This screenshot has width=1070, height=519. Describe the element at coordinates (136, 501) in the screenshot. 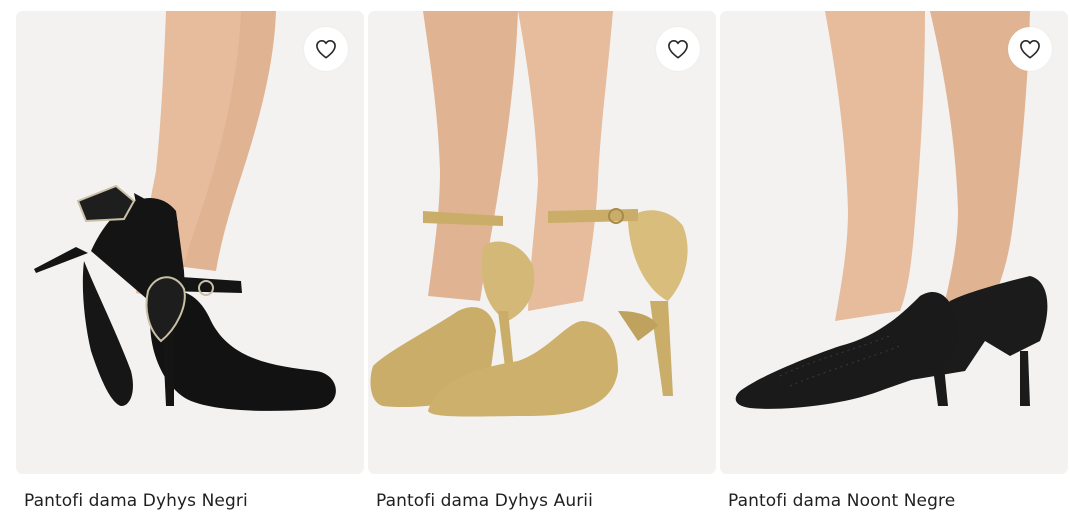

I see `product-title-link: Pantofi dama Dyhys Negri` at that location.